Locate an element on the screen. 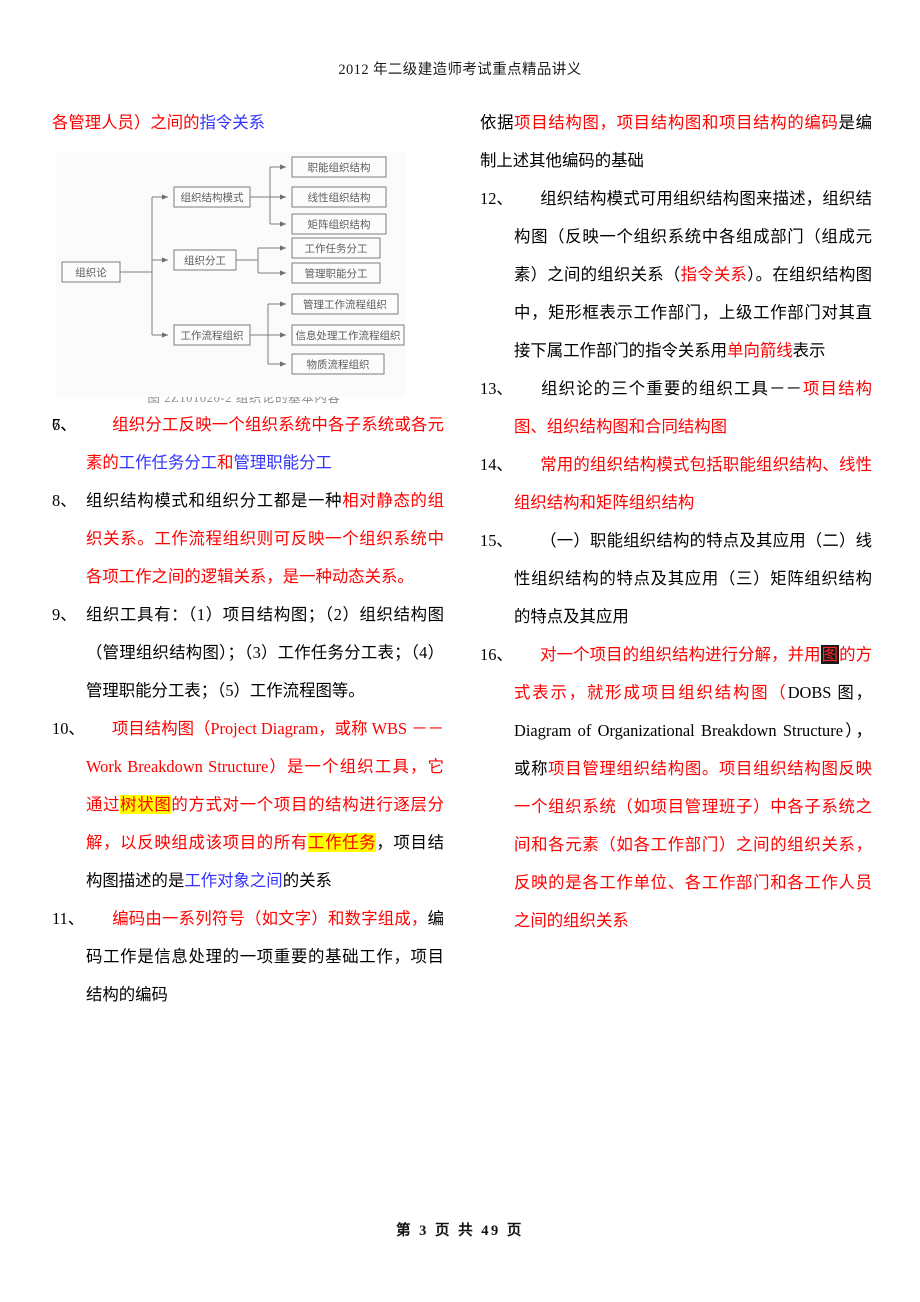 The image size is (920, 1302). text-run-blue: 管理职能分工 is located at coordinates (282, 462).